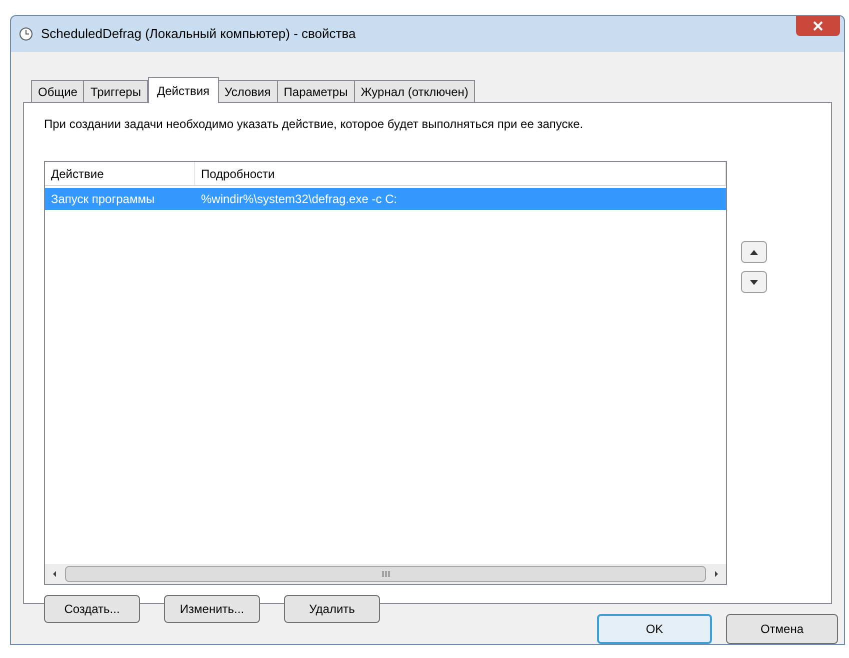 The height and width of the screenshot is (658, 849). I want to click on close-icon, so click(818, 26).